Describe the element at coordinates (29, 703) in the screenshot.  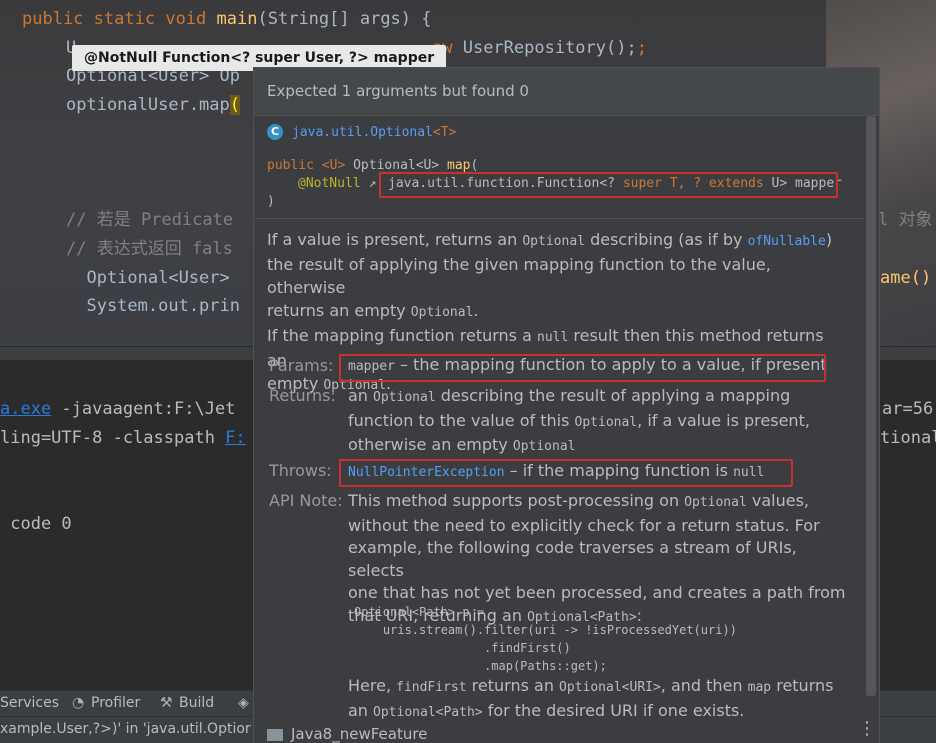
I see `services-tab: Services` at that location.